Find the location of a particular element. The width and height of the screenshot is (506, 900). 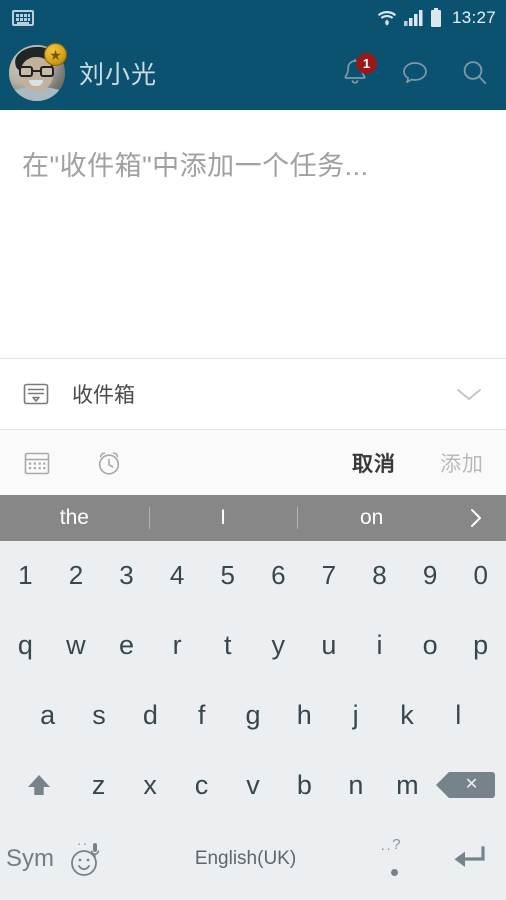

key-3: 3 is located at coordinates (126, 576).